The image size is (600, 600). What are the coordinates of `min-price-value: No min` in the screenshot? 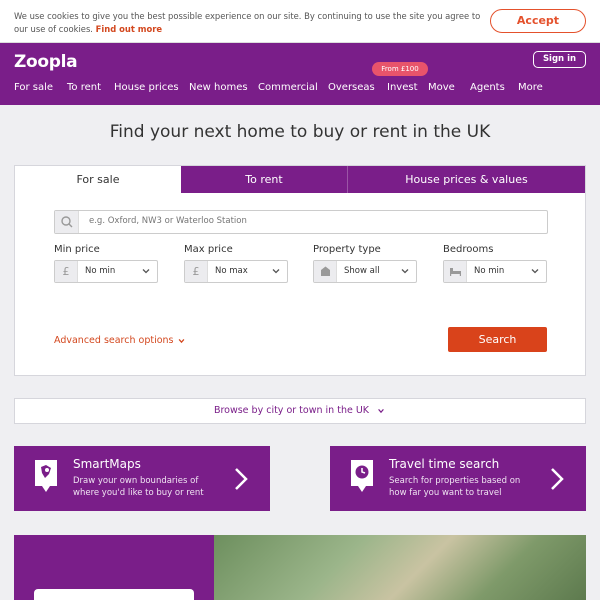 It's located at (100, 271).